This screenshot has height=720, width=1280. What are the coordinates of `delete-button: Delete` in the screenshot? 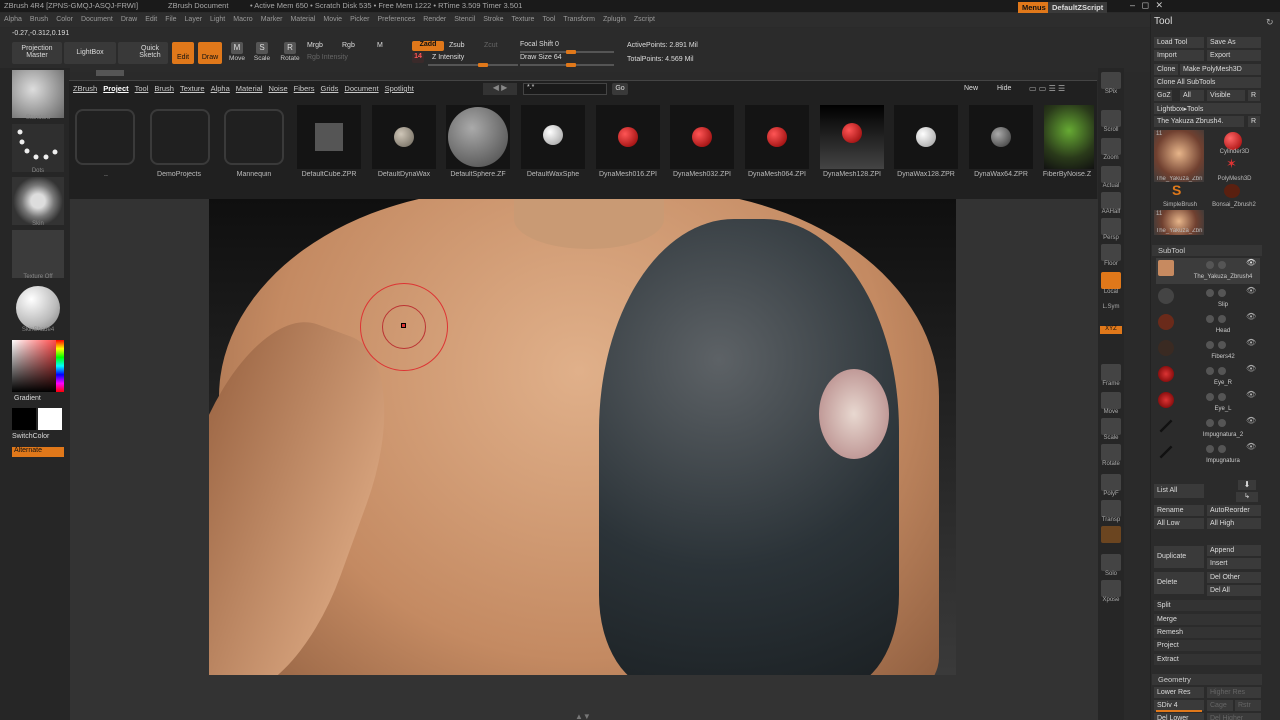 It's located at (1179, 583).